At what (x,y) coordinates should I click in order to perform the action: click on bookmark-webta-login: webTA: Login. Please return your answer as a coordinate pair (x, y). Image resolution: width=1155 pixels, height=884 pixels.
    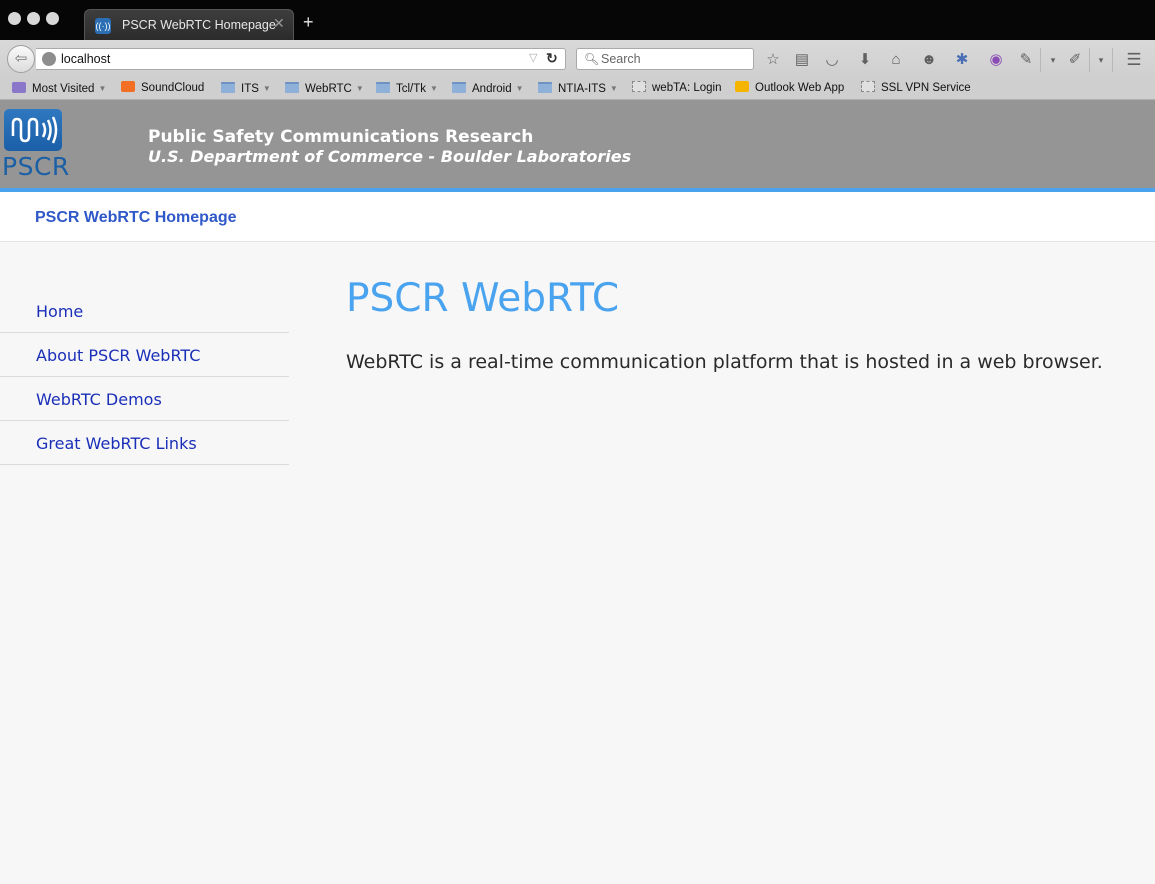
    Looking at the image, I should click on (676, 88).